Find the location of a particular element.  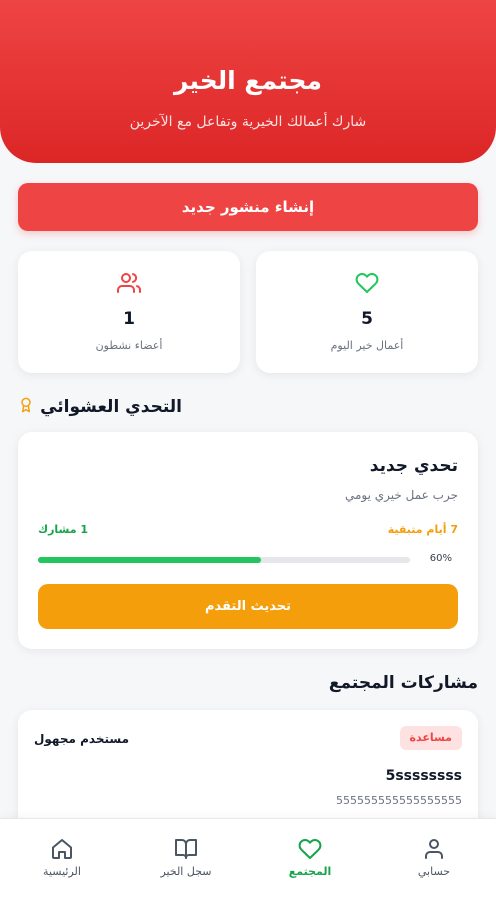

stat-card-good-deeds: 5 أعمال خير اليوم is located at coordinates (367, 312).